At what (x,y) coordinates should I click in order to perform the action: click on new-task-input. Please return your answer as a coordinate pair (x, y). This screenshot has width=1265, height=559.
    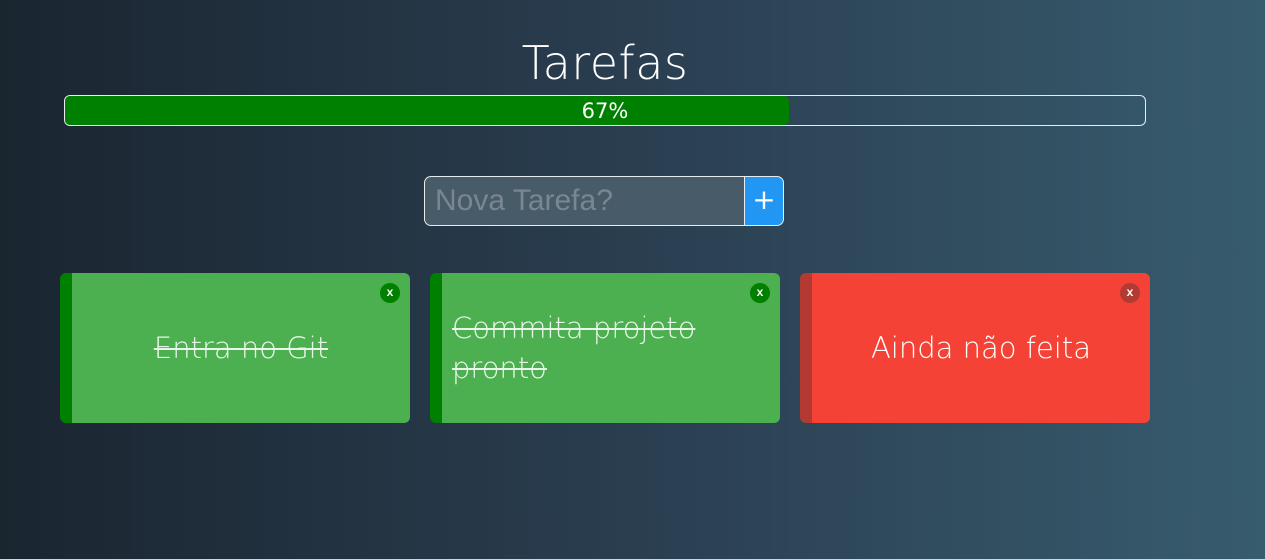
    Looking at the image, I should click on (584, 201).